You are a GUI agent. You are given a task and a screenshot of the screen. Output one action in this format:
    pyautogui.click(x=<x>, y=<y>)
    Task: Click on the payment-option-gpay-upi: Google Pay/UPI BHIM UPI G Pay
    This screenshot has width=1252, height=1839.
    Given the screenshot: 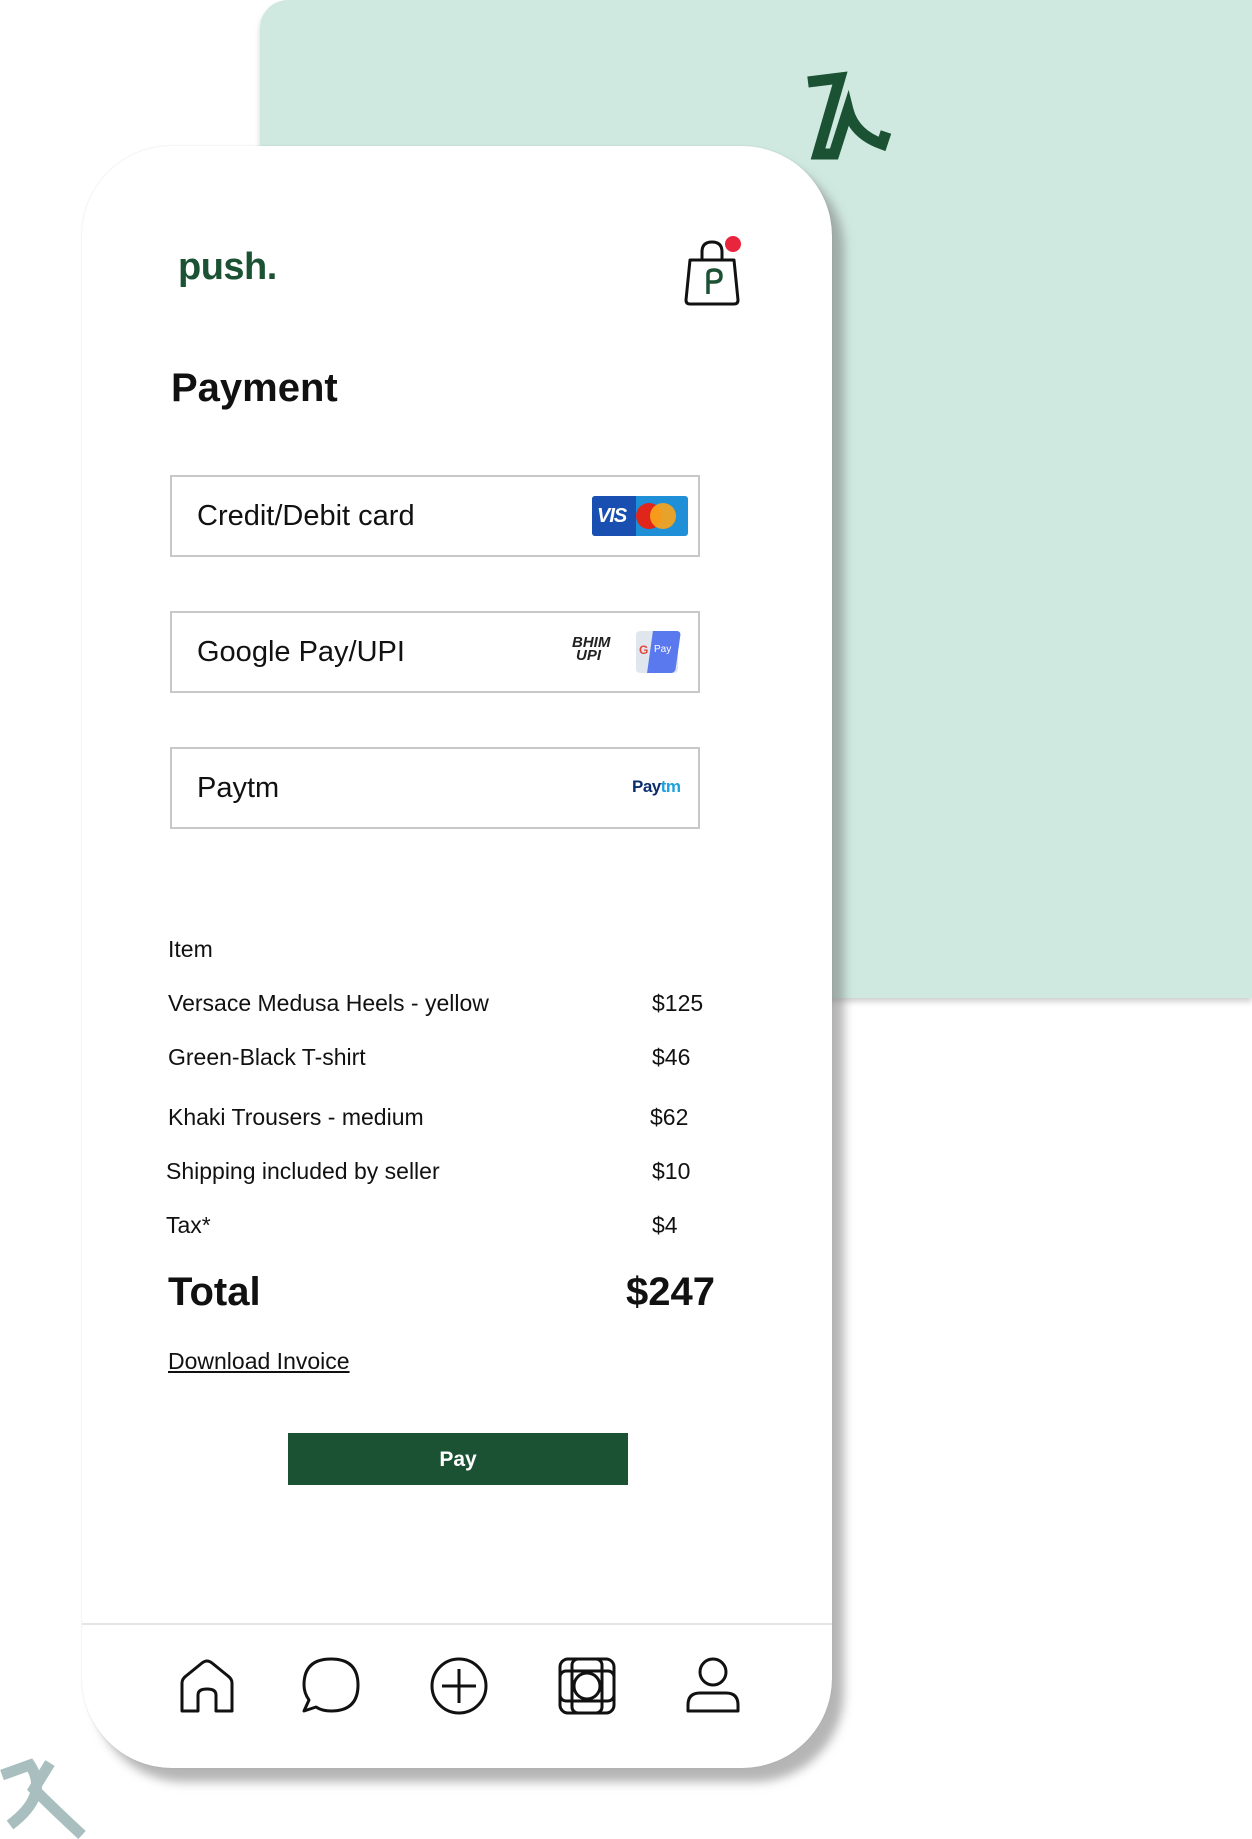 What is the action you would take?
    pyautogui.click(x=435, y=652)
    